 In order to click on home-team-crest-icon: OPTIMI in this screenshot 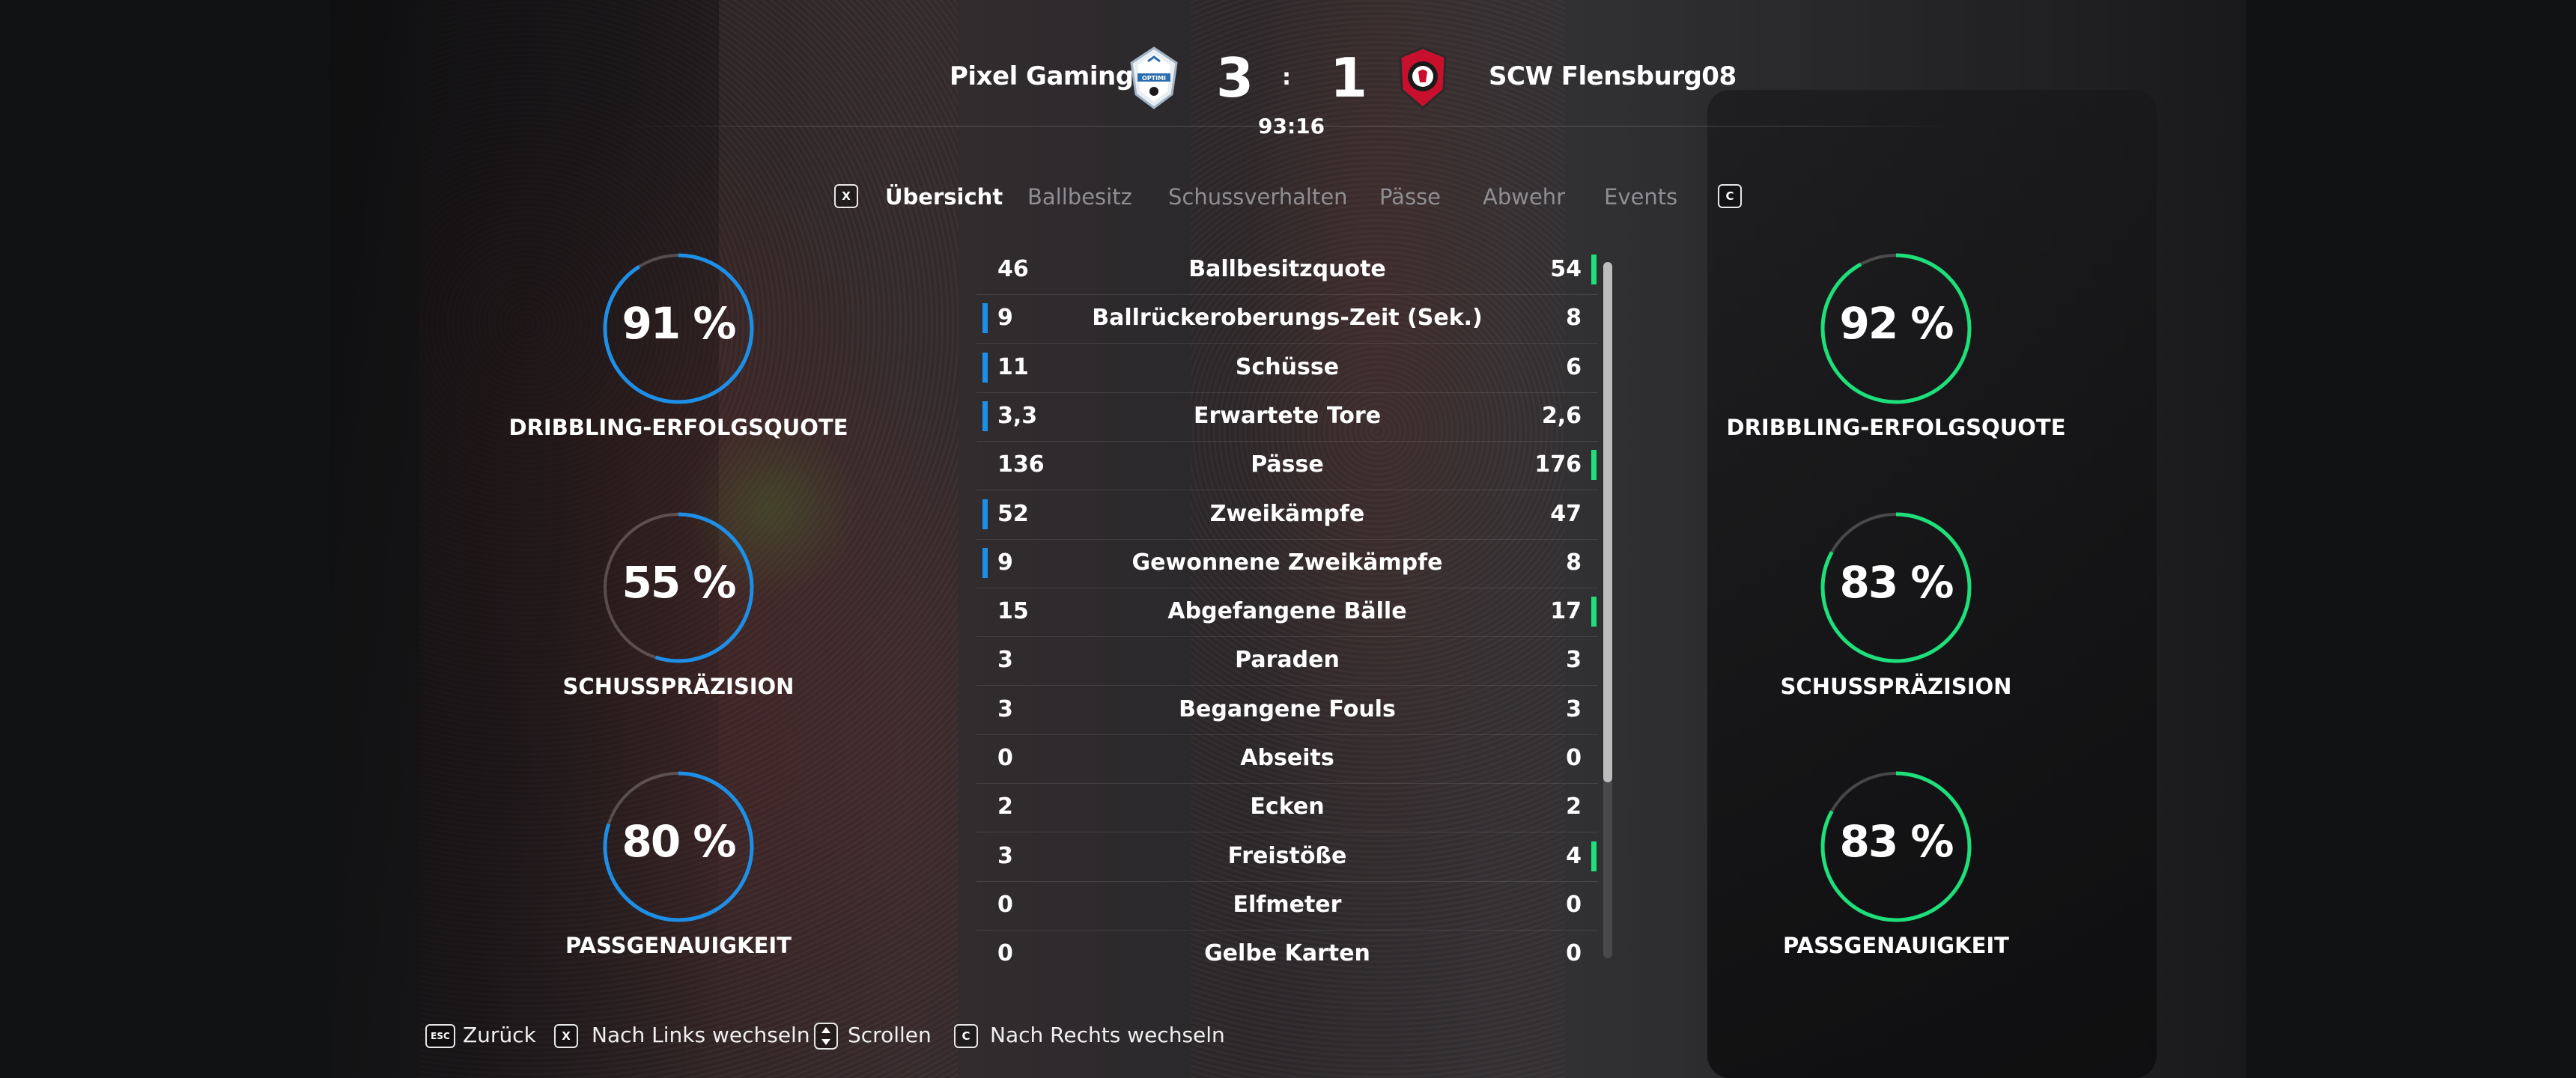, I will do `click(1154, 77)`.